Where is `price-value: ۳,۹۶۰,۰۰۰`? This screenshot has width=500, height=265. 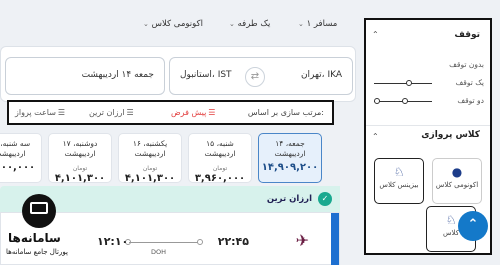
price-value: ۳,۹۶۰,۰۰۰ is located at coordinates (220, 178).